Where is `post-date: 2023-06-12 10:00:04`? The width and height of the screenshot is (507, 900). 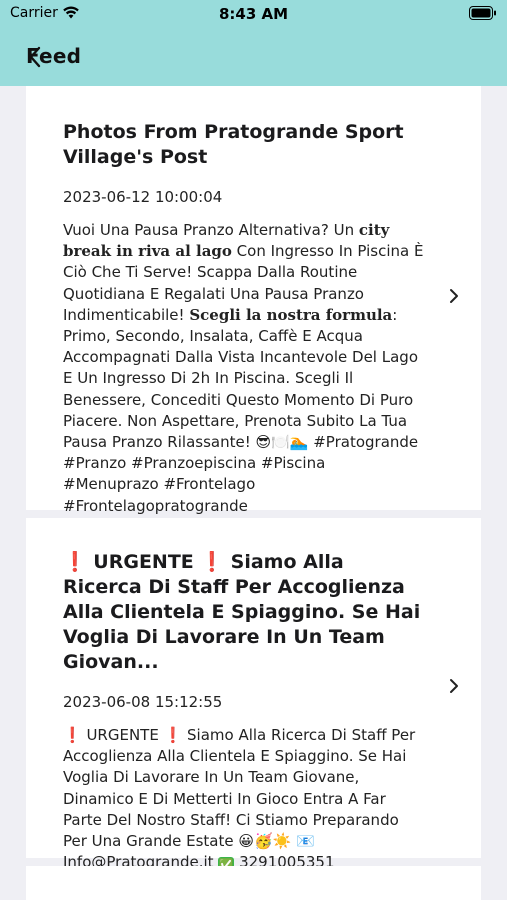
post-date: 2023-06-12 10:00:04 is located at coordinates (143, 197).